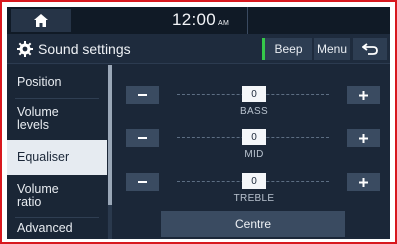 The image size is (397, 244). I want to click on bass-label: BASS, so click(254, 111).